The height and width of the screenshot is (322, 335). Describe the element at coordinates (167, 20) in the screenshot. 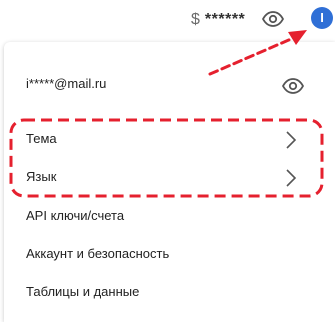

I see `top-bar: $ ****** I` at that location.